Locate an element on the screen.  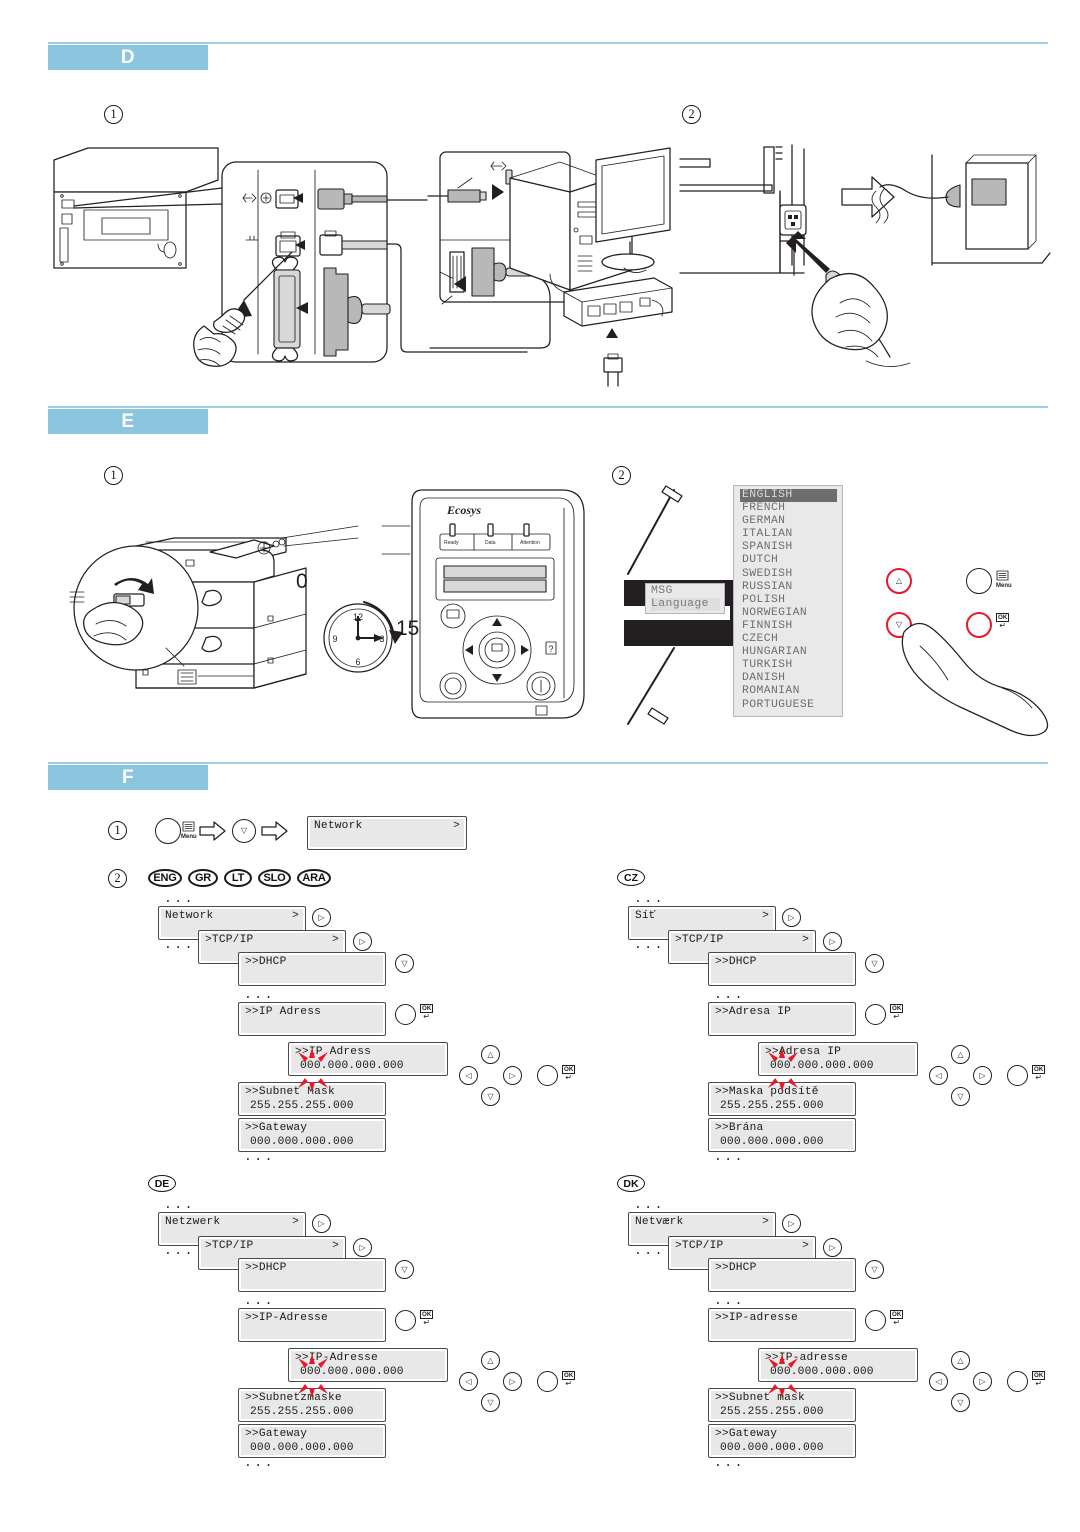
eng-right-key-2: ▷ is located at coordinates (362, 941).